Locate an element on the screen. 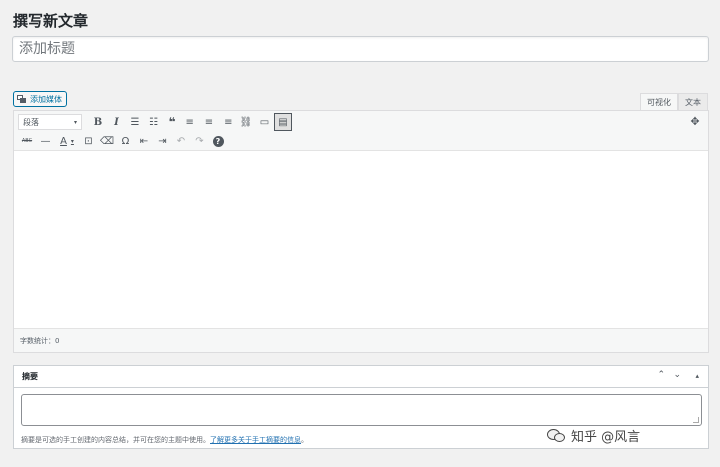  horizontal-line-icon: — is located at coordinates (46, 141).